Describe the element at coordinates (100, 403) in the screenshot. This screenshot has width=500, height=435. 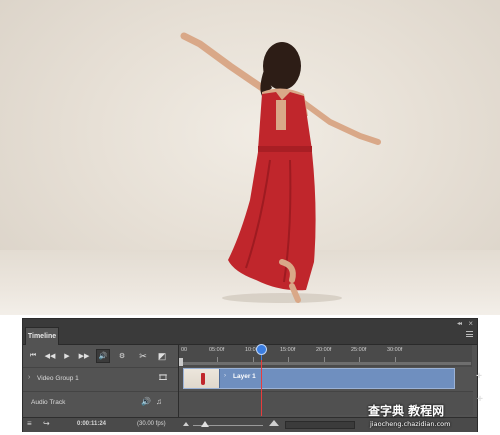
I see `audio-track-header: Audio Track 🔊 ♫` at that location.